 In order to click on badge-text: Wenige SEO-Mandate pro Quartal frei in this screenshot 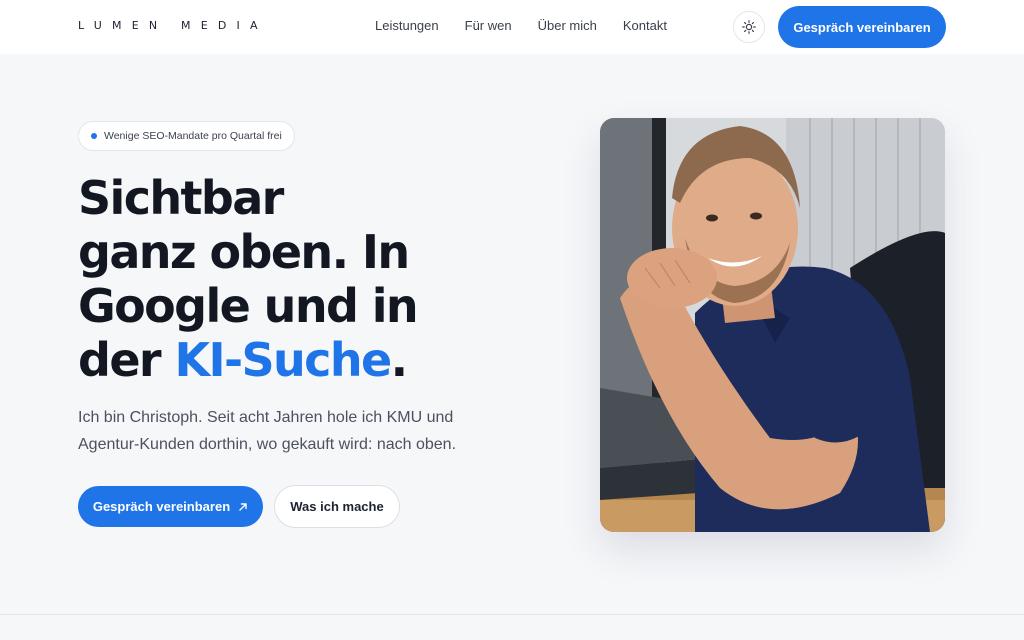, I will do `click(193, 136)`.